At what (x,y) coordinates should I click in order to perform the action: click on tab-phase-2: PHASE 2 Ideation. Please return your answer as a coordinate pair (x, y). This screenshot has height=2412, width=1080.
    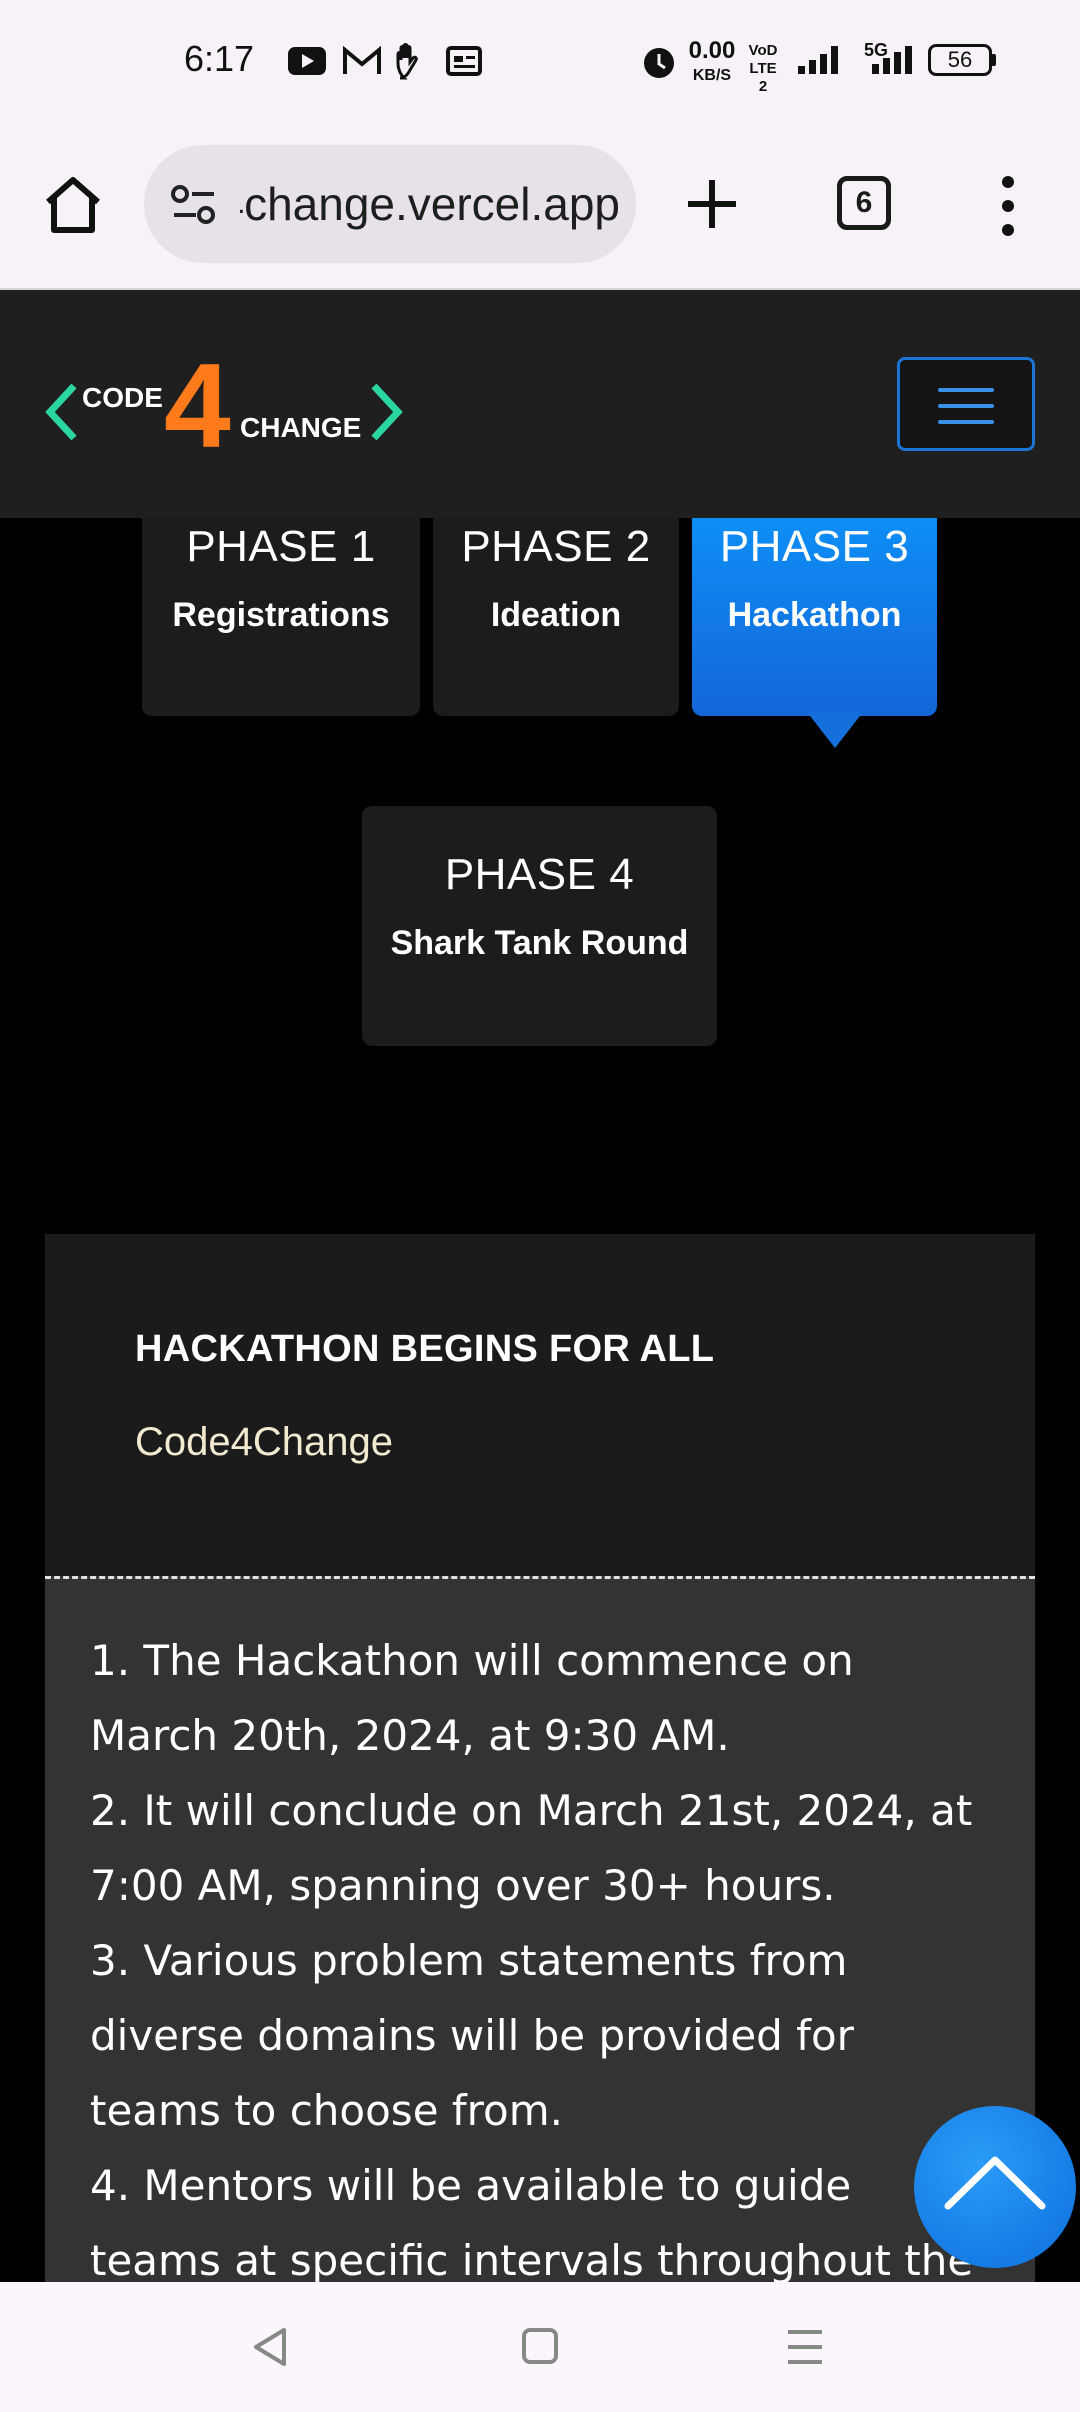
    Looking at the image, I should click on (556, 617).